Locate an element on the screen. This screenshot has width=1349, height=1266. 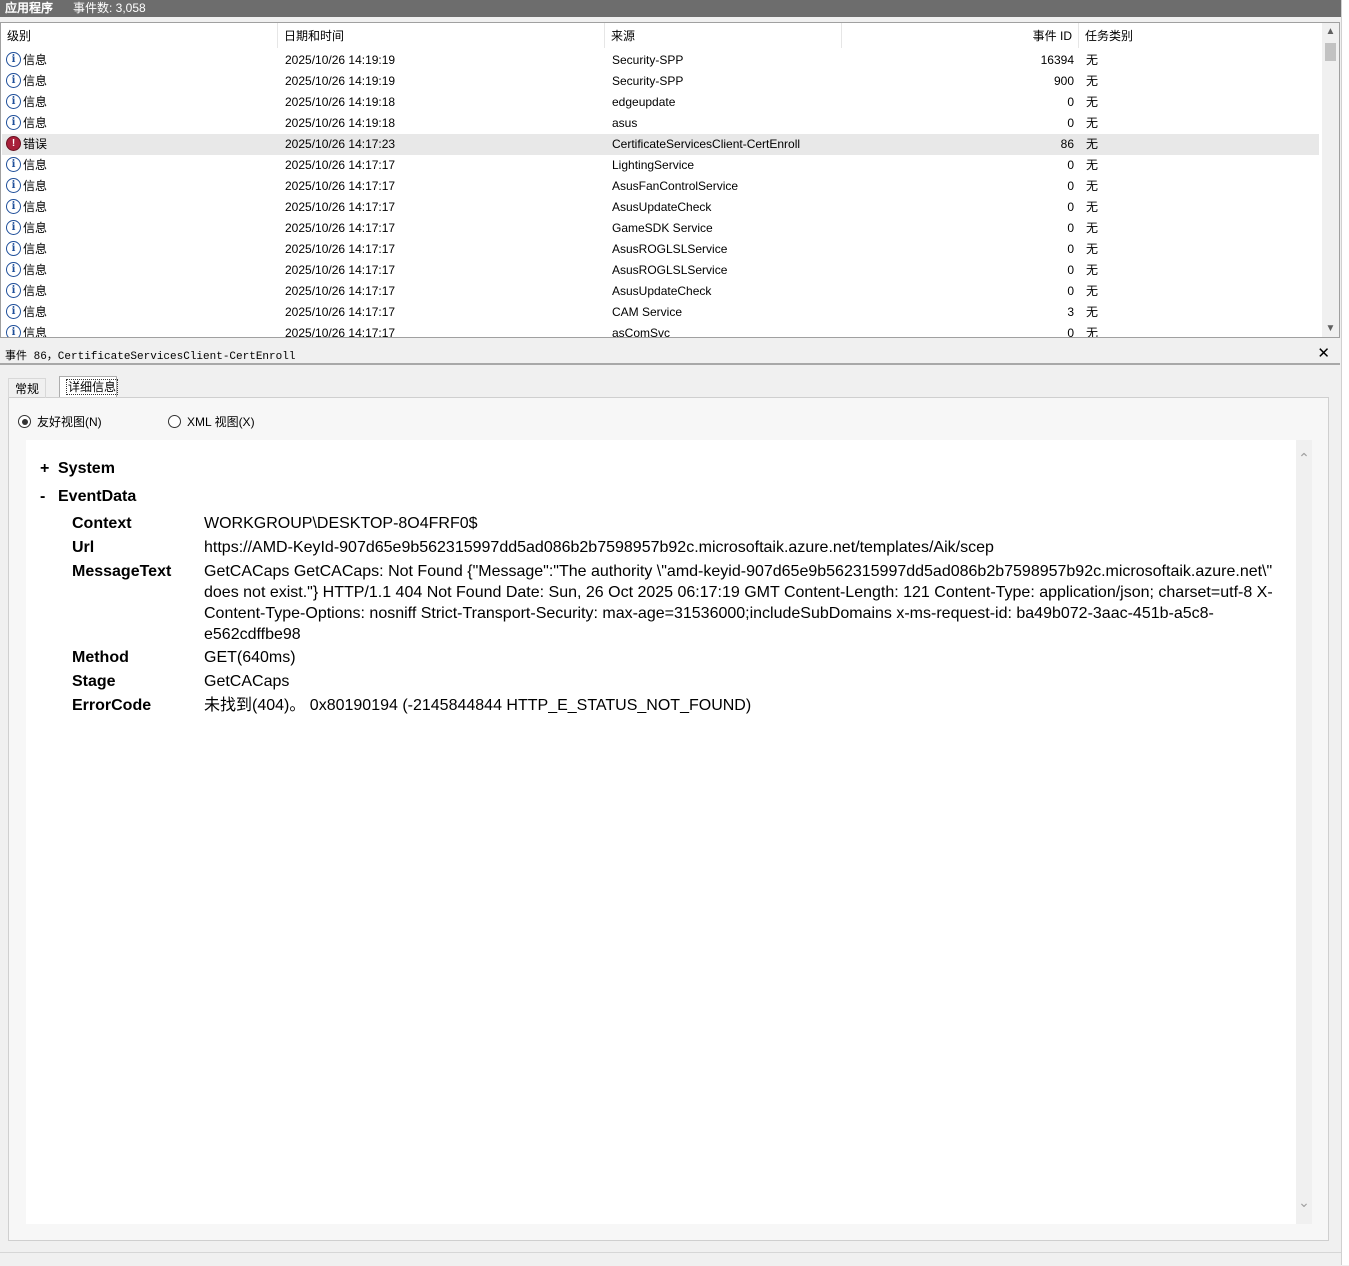
chevron-down-icon: ⌄ is located at coordinates (1304, 1202).